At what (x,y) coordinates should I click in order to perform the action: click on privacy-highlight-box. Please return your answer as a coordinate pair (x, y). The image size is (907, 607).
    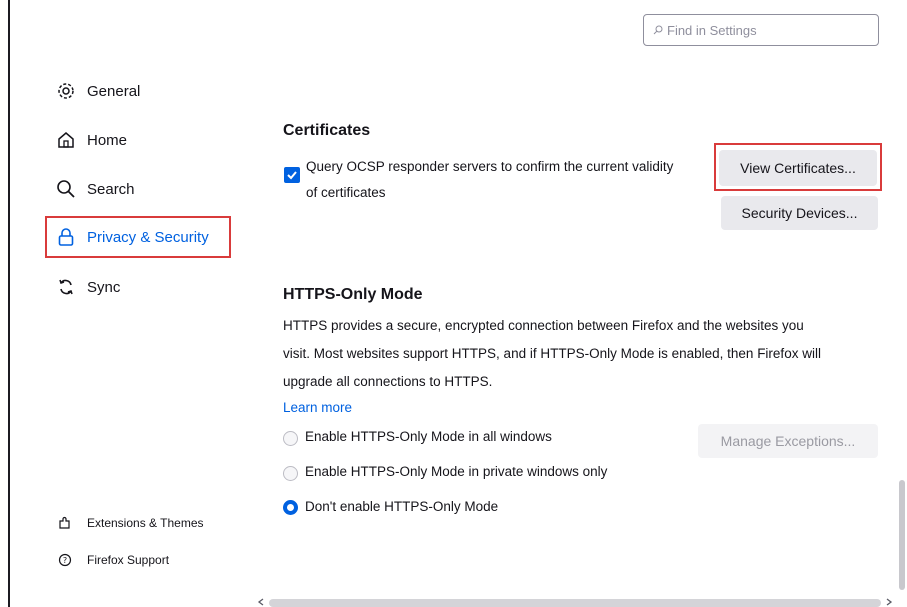
    Looking at the image, I should click on (138, 237).